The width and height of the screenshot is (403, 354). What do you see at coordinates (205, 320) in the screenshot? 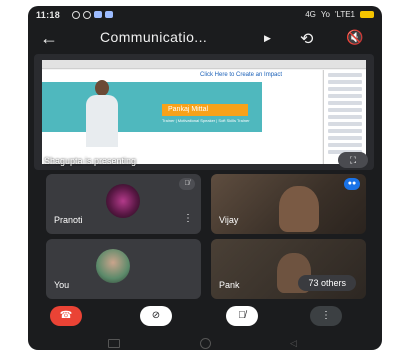
I see `call-controls: ☎ ⊘ 🎙̸ ⋮` at bounding box center [205, 320].